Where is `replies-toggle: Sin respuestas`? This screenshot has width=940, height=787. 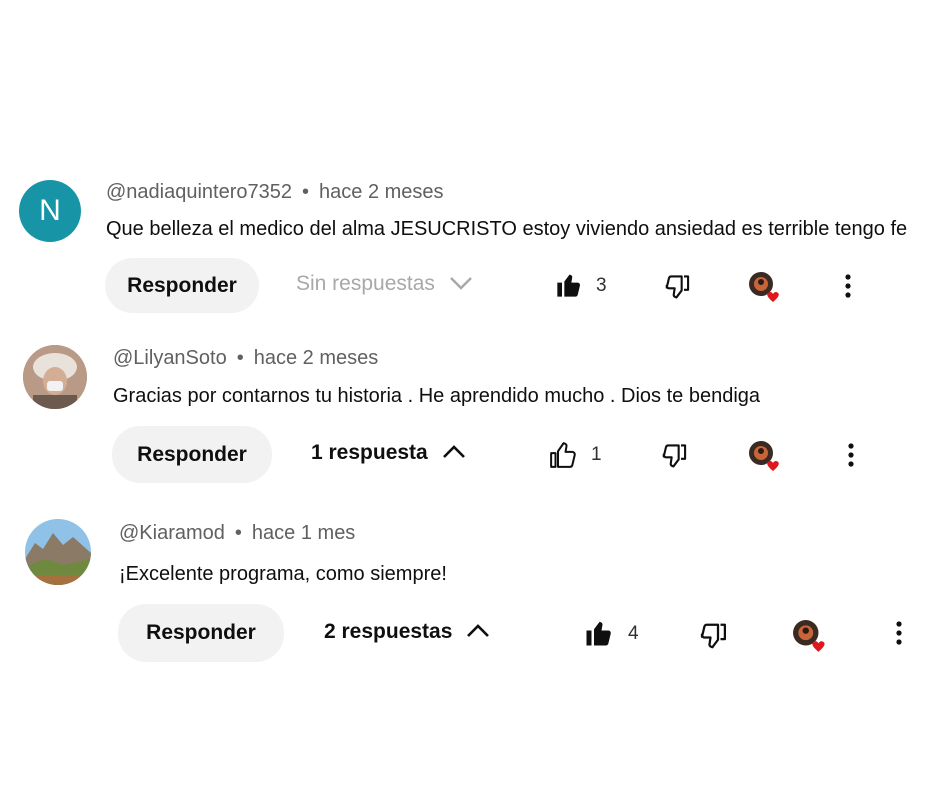
replies-toggle: Sin respuestas is located at coordinates (384, 284).